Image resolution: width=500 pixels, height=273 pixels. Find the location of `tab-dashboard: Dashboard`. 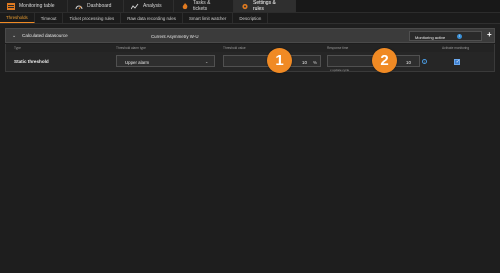

tab-dashboard: Dashboard is located at coordinates (96, 6).